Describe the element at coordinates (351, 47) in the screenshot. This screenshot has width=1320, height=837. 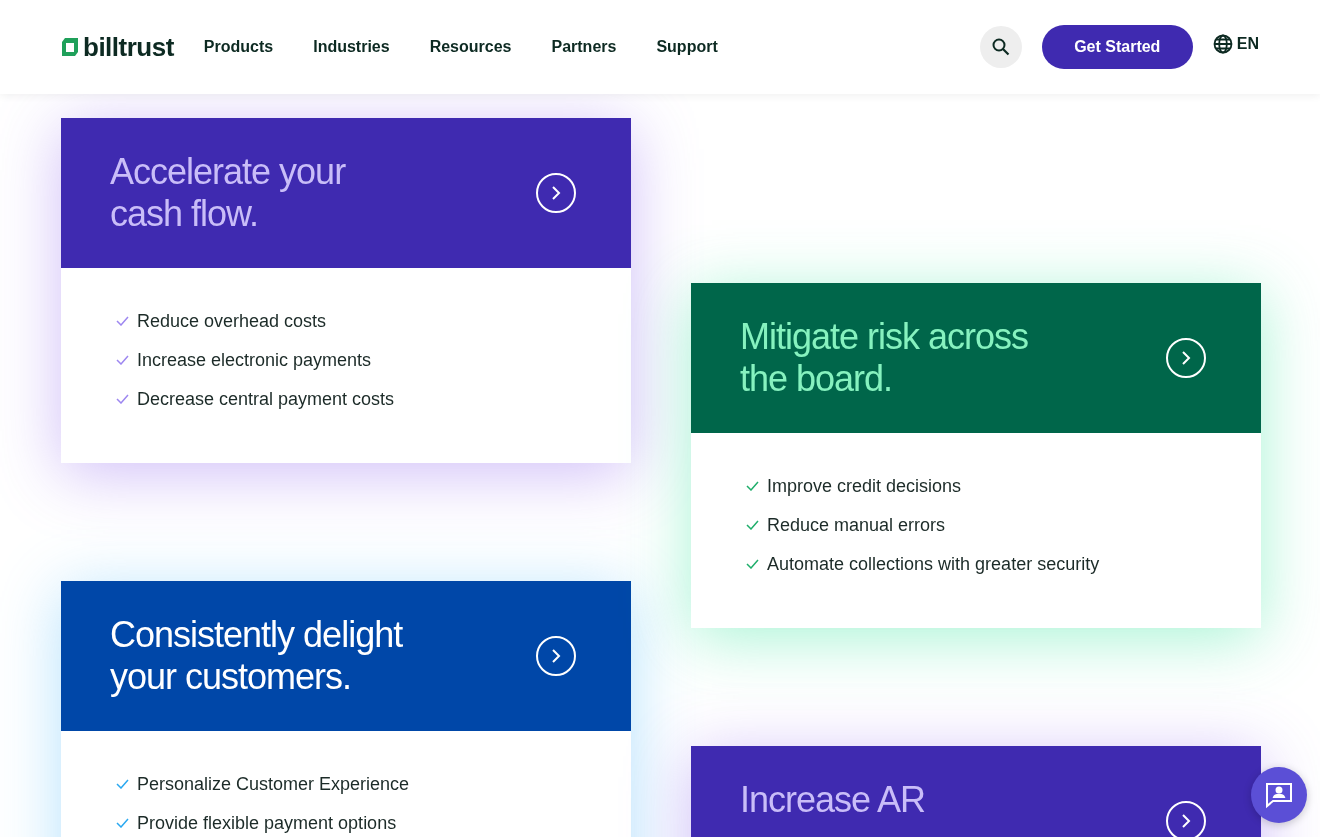
I see `nav-link: Industries` at that location.